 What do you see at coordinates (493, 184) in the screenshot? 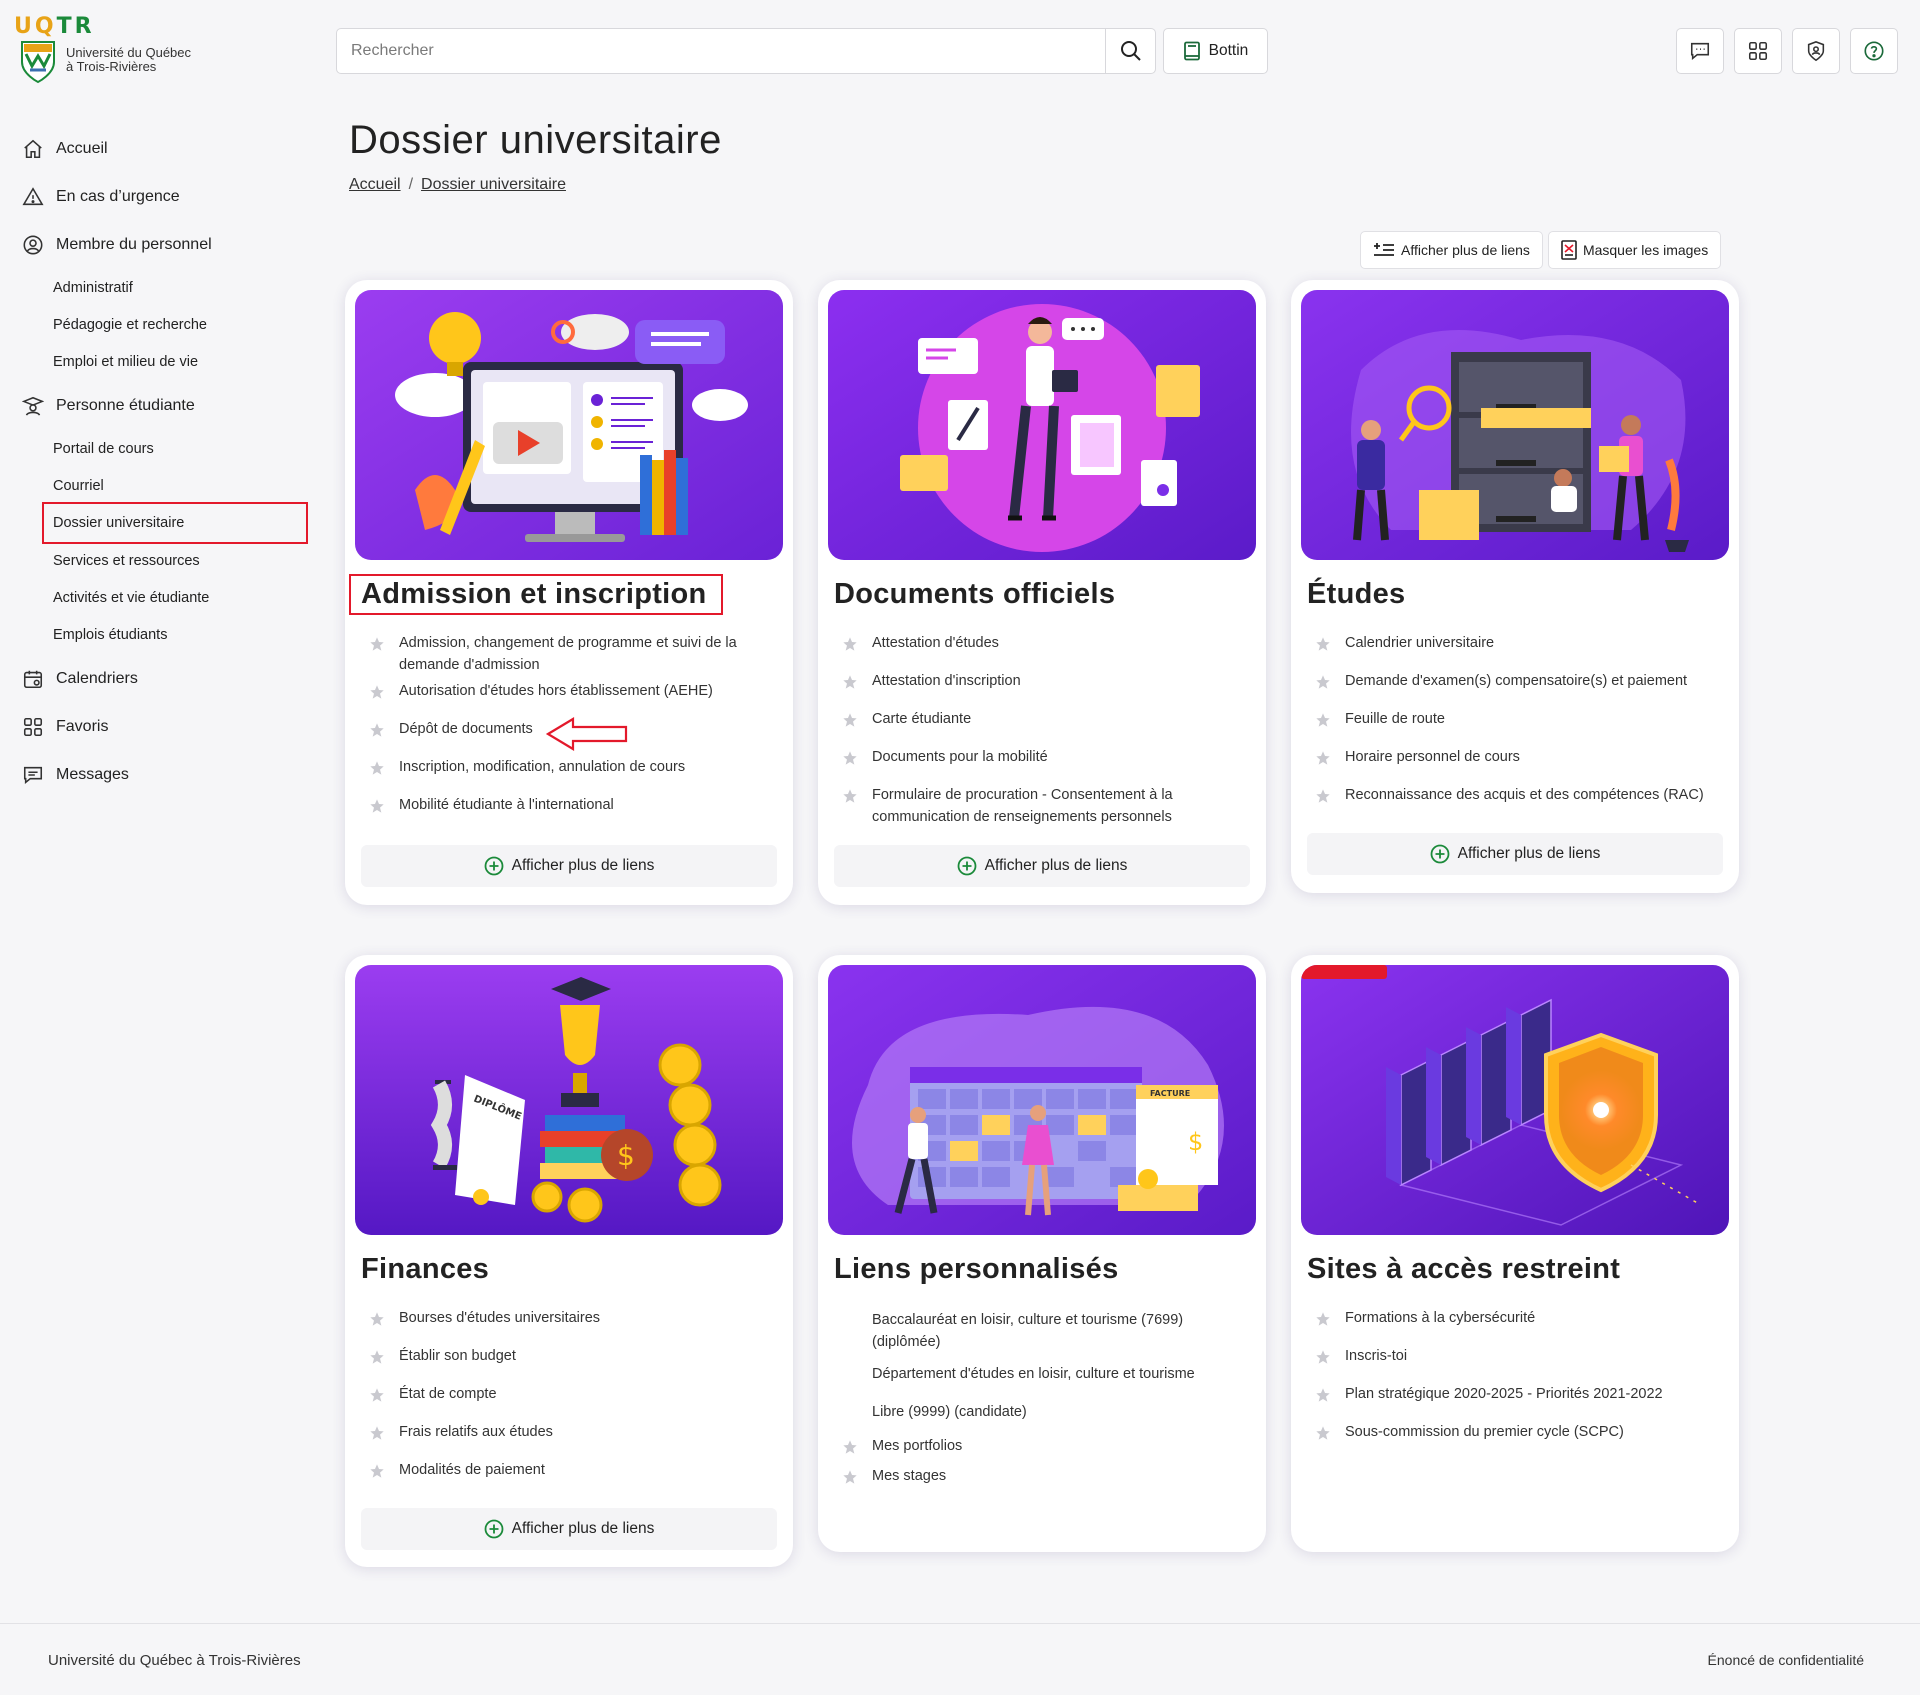
I see `breadcrumb-current: Dossier universitaire` at bounding box center [493, 184].